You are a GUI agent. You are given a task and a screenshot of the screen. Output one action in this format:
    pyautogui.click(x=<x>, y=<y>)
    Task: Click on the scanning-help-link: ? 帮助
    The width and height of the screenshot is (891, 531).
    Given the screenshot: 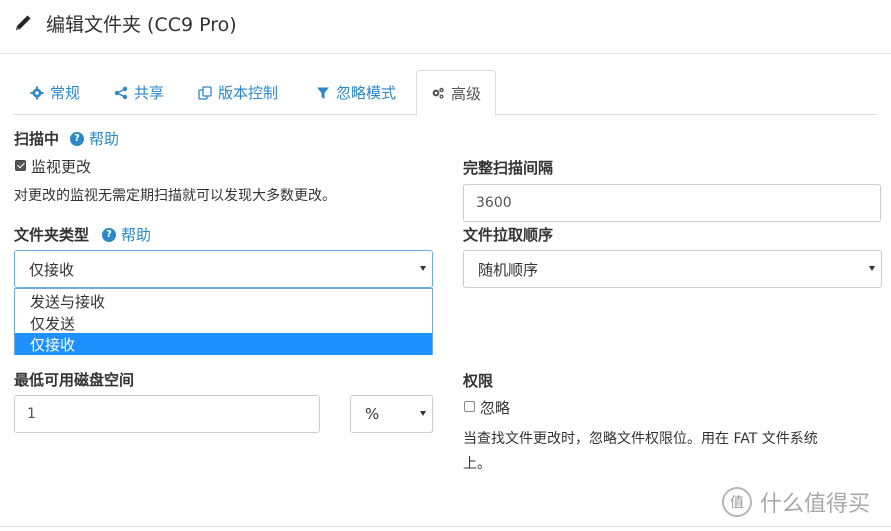 What is the action you would take?
    pyautogui.click(x=94, y=138)
    